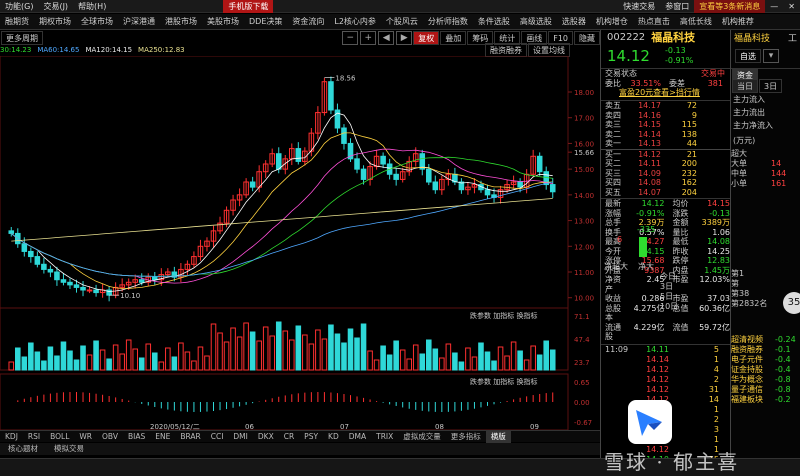  I want to click on indicator-tab: KD, so click(333, 437).